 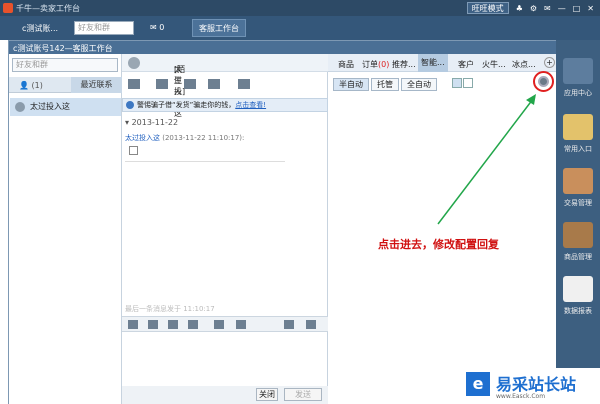 What do you see at coordinates (104, 28) in the screenshot?
I see `friend-search-input: 好友和群` at bounding box center [104, 28].